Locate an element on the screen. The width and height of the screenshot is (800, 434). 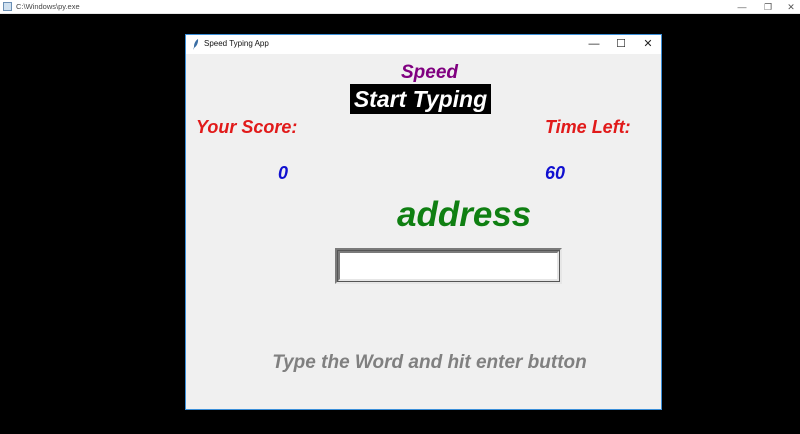
console-close-button: ✕ is located at coordinates (790, 7).